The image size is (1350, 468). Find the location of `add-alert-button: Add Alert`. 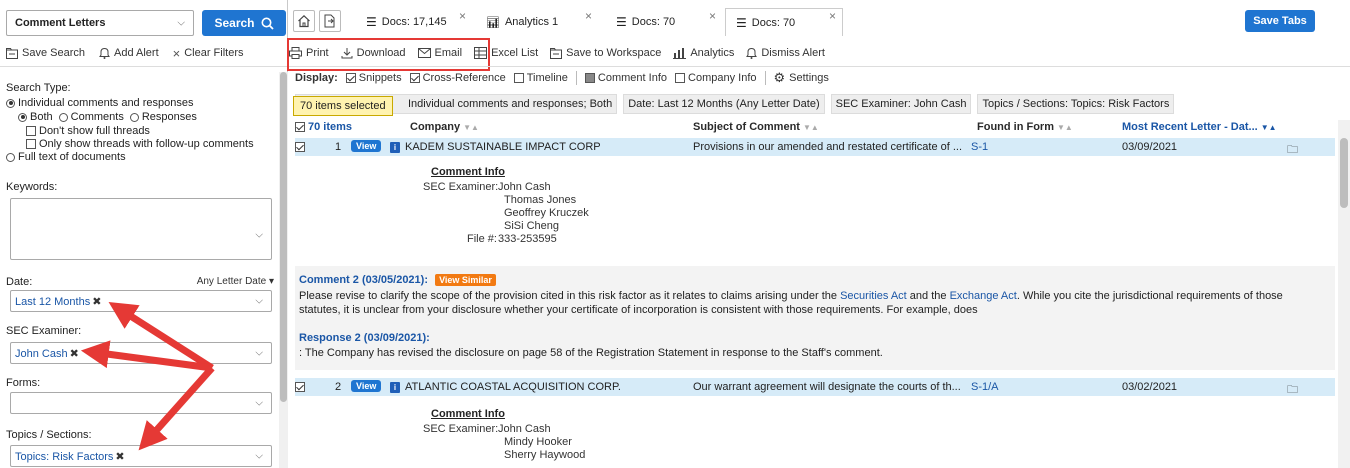

add-alert-button: Add Alert is located at coordinates (129, 53).